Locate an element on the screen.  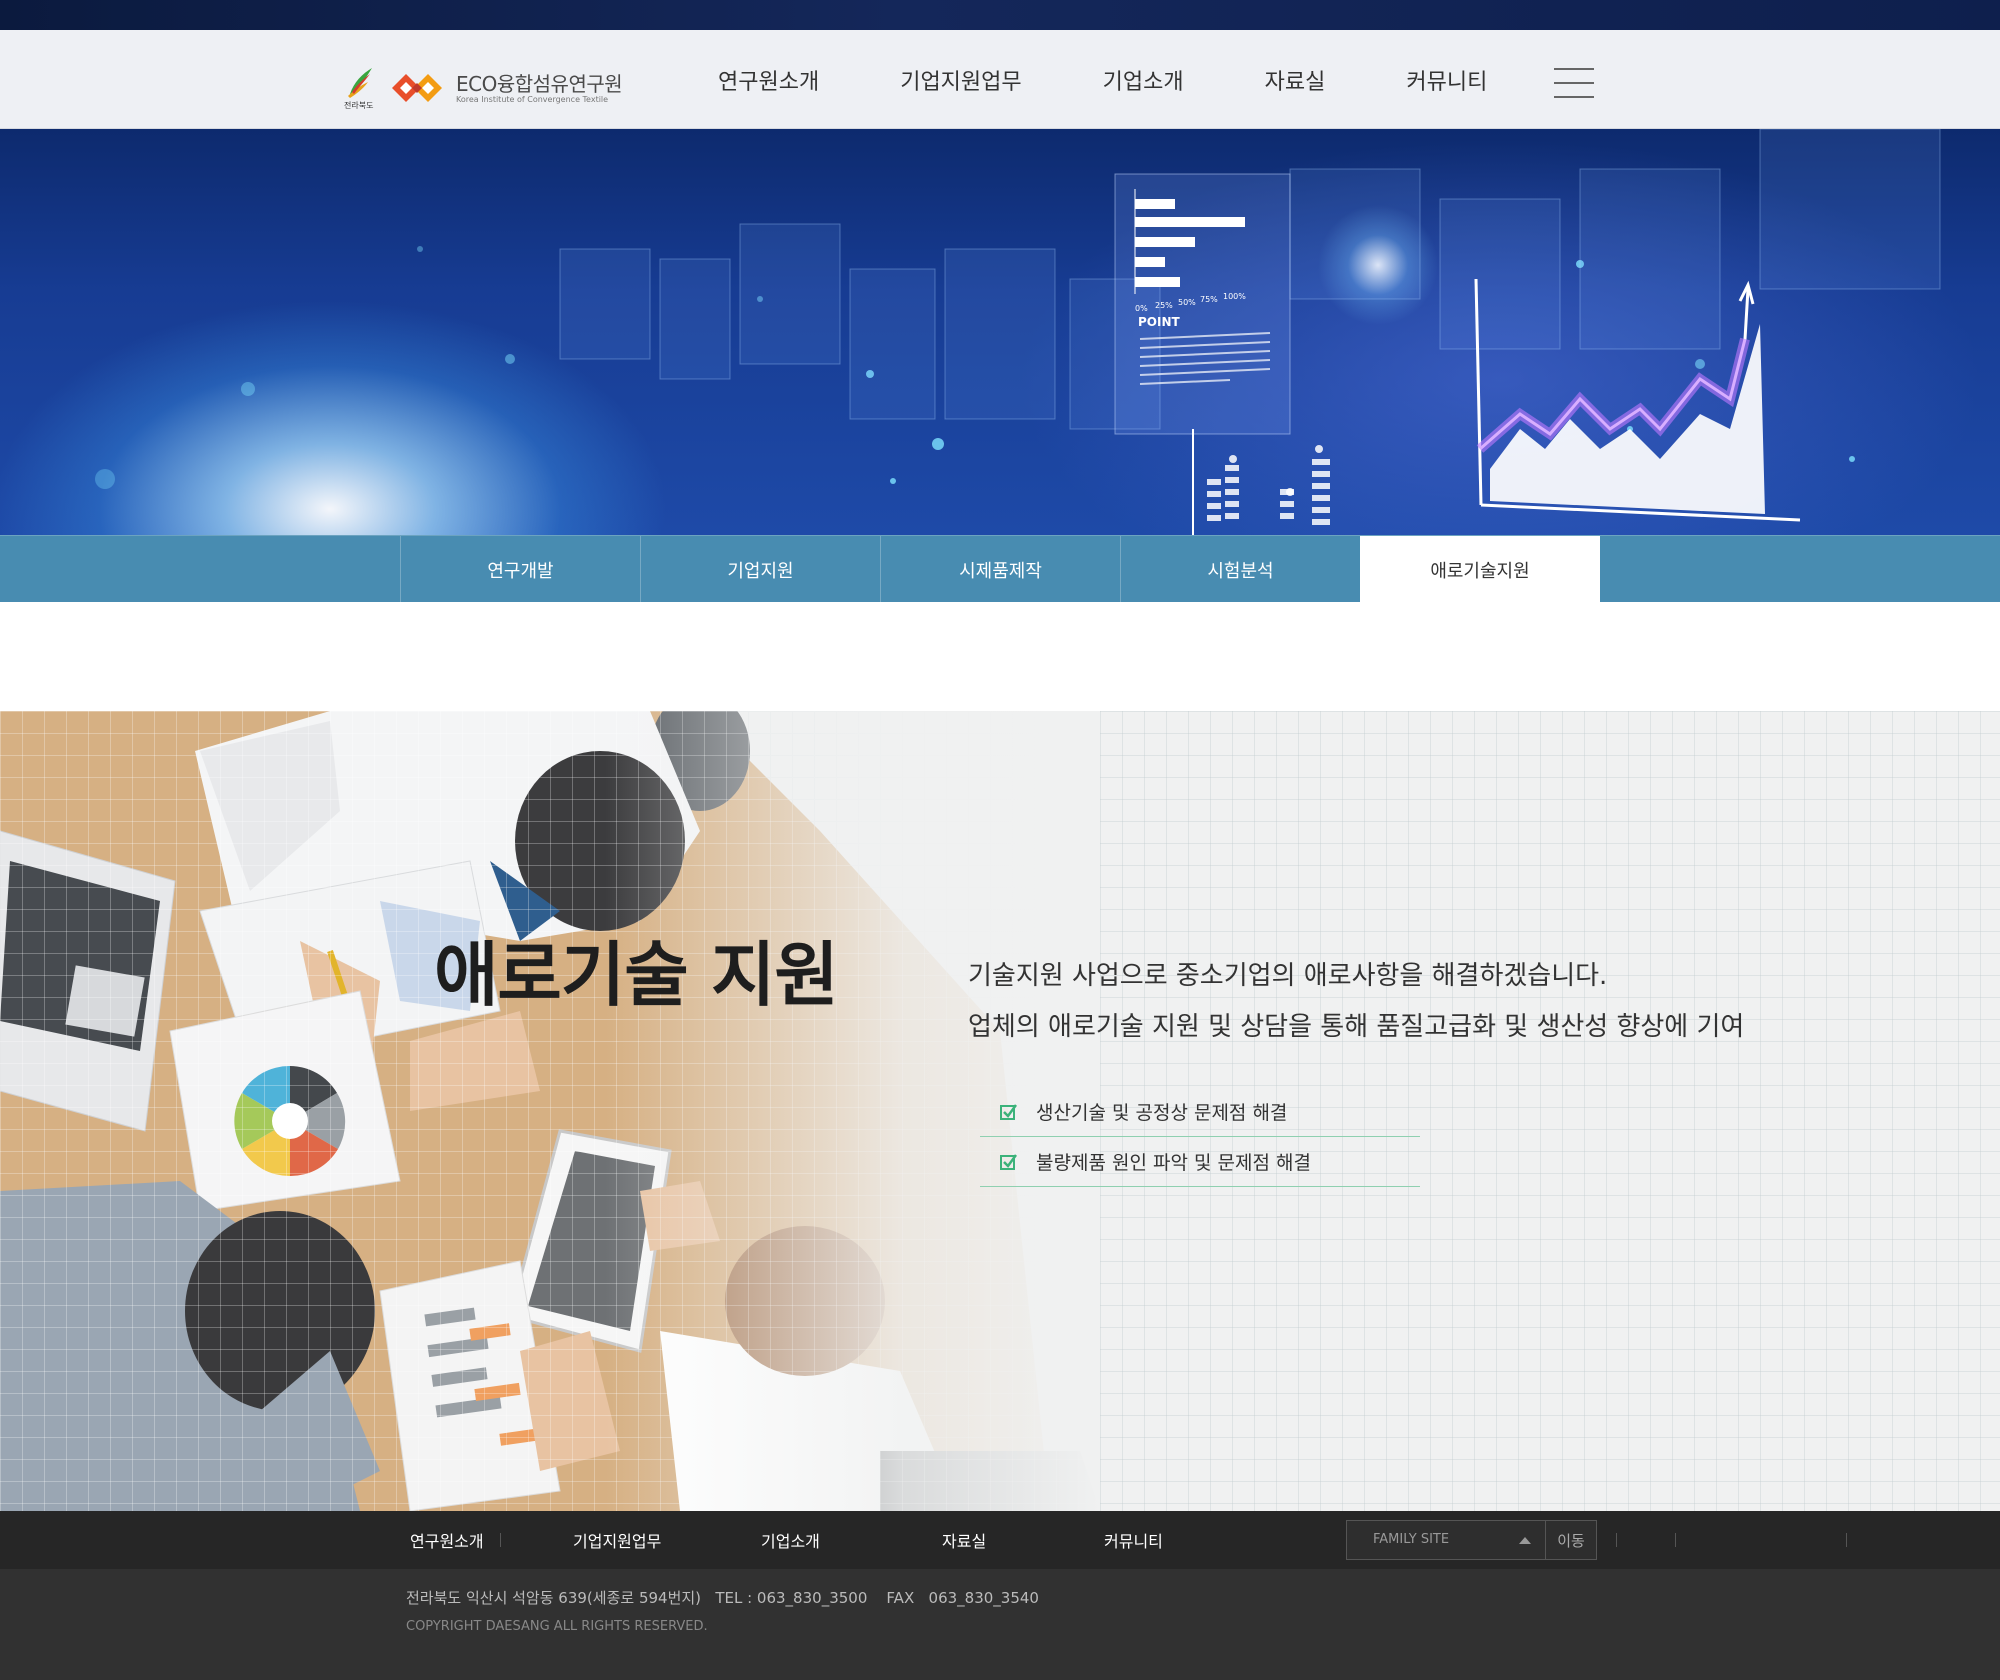
org-name: ECO융합섬유연구원 is located at coordinates (539, 84).